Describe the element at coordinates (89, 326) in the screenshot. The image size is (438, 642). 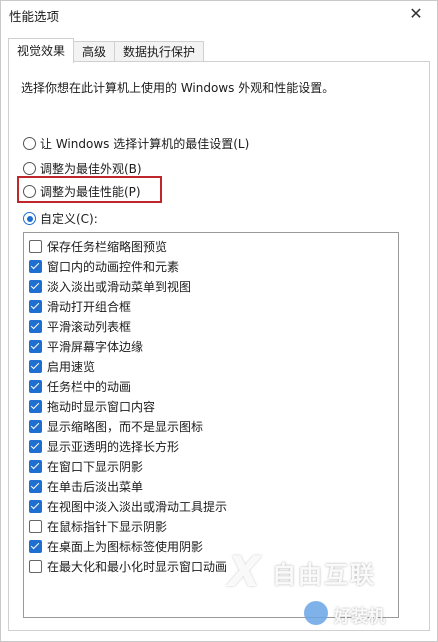
I see `checkbox-label: 平滑滚动列表框` at that location.